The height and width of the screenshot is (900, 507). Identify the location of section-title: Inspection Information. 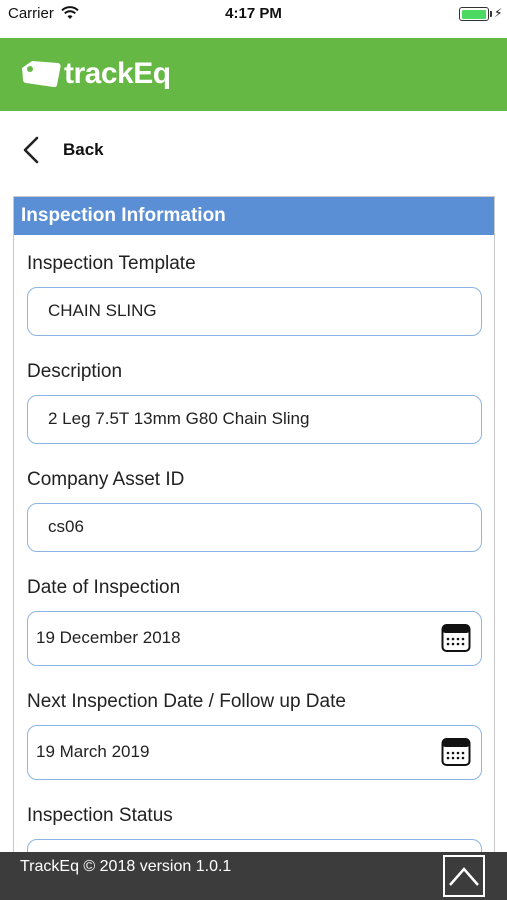
(123, 215).